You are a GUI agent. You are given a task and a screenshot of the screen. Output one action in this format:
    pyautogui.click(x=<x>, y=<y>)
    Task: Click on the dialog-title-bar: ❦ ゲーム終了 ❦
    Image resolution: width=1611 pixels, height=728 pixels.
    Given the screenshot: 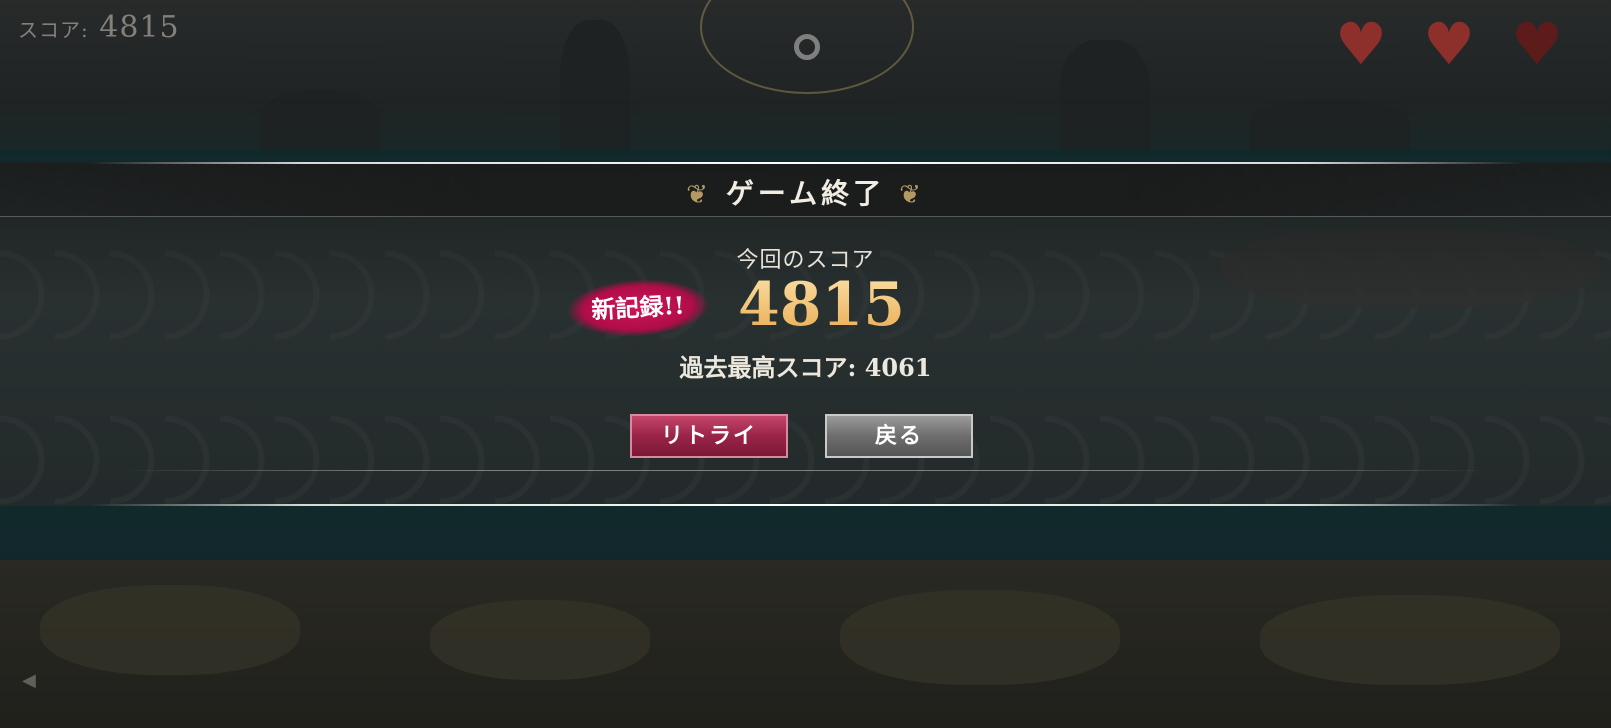 What is the action you would take?
    pyautogui.click(x=805, y=190)
    